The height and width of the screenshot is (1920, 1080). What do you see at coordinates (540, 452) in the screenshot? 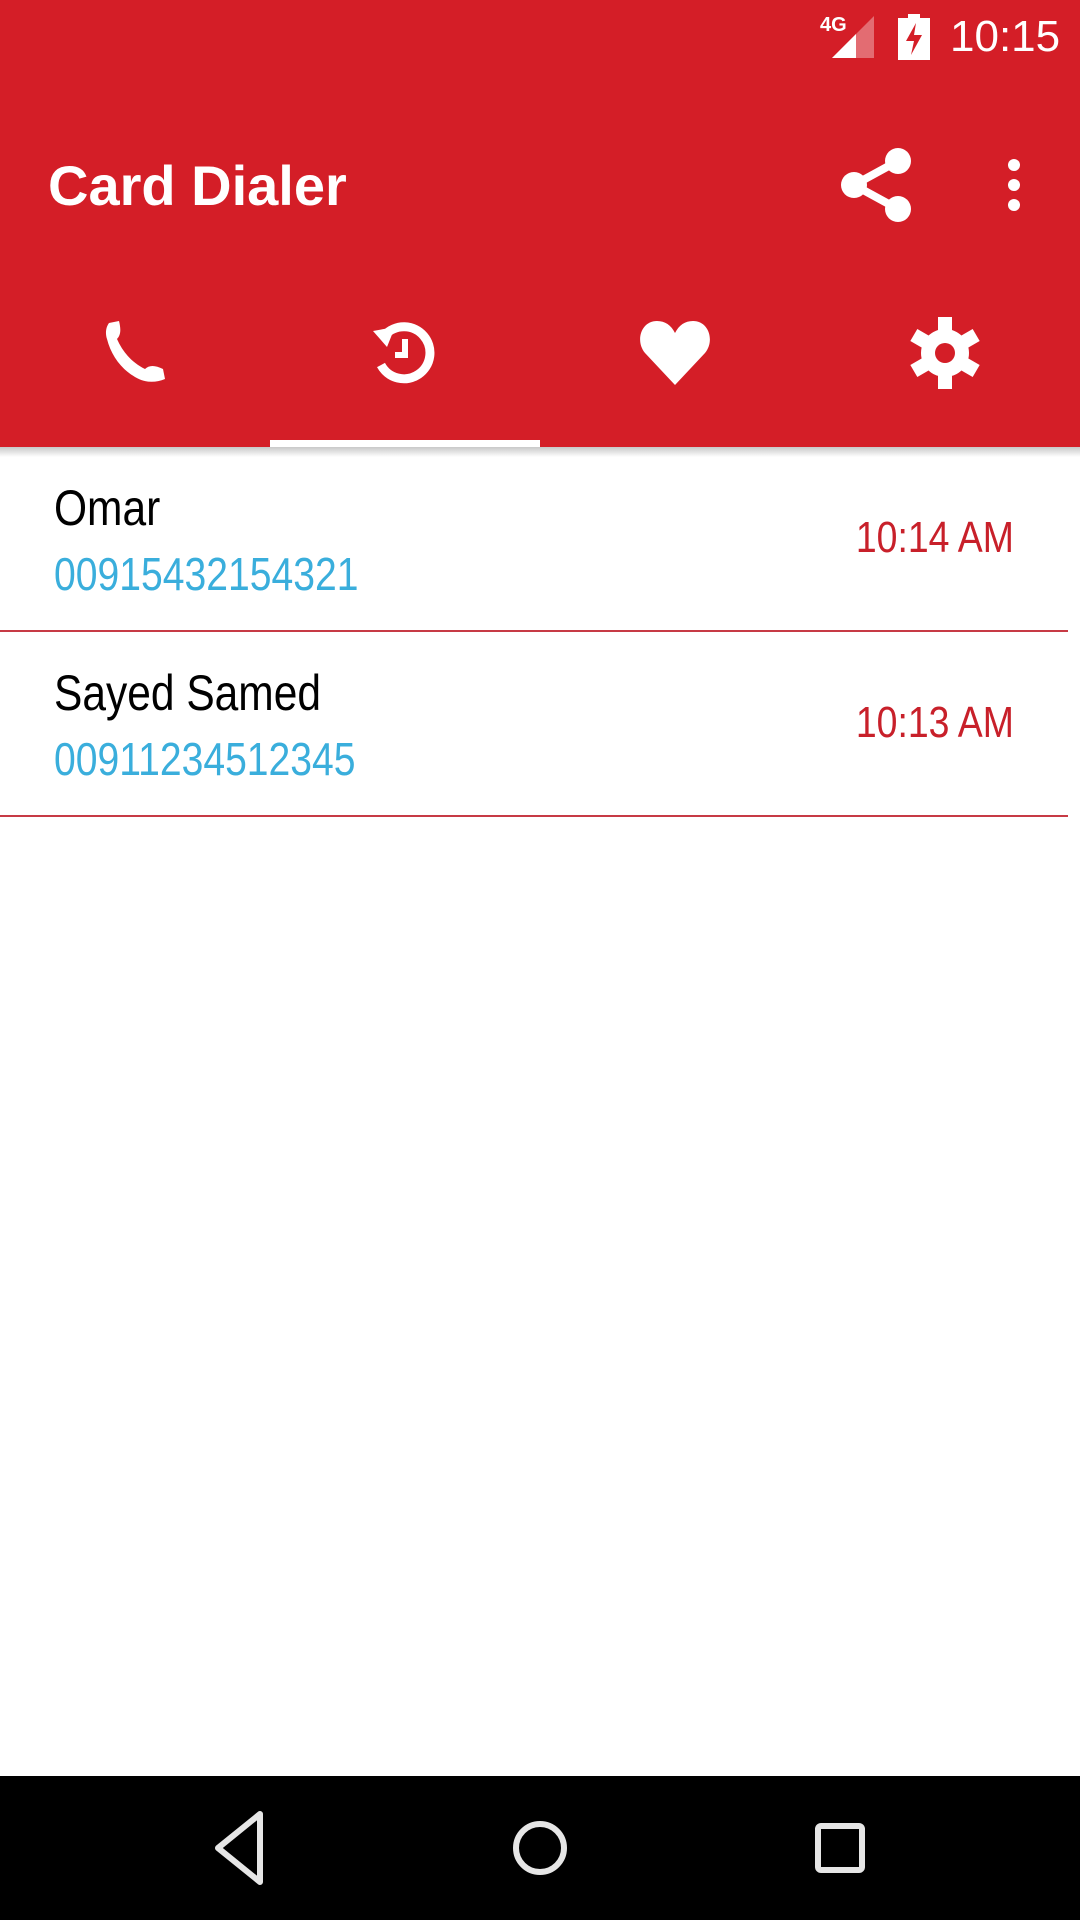
I see `app-bar-shadow` at bounding box center [540, 452].